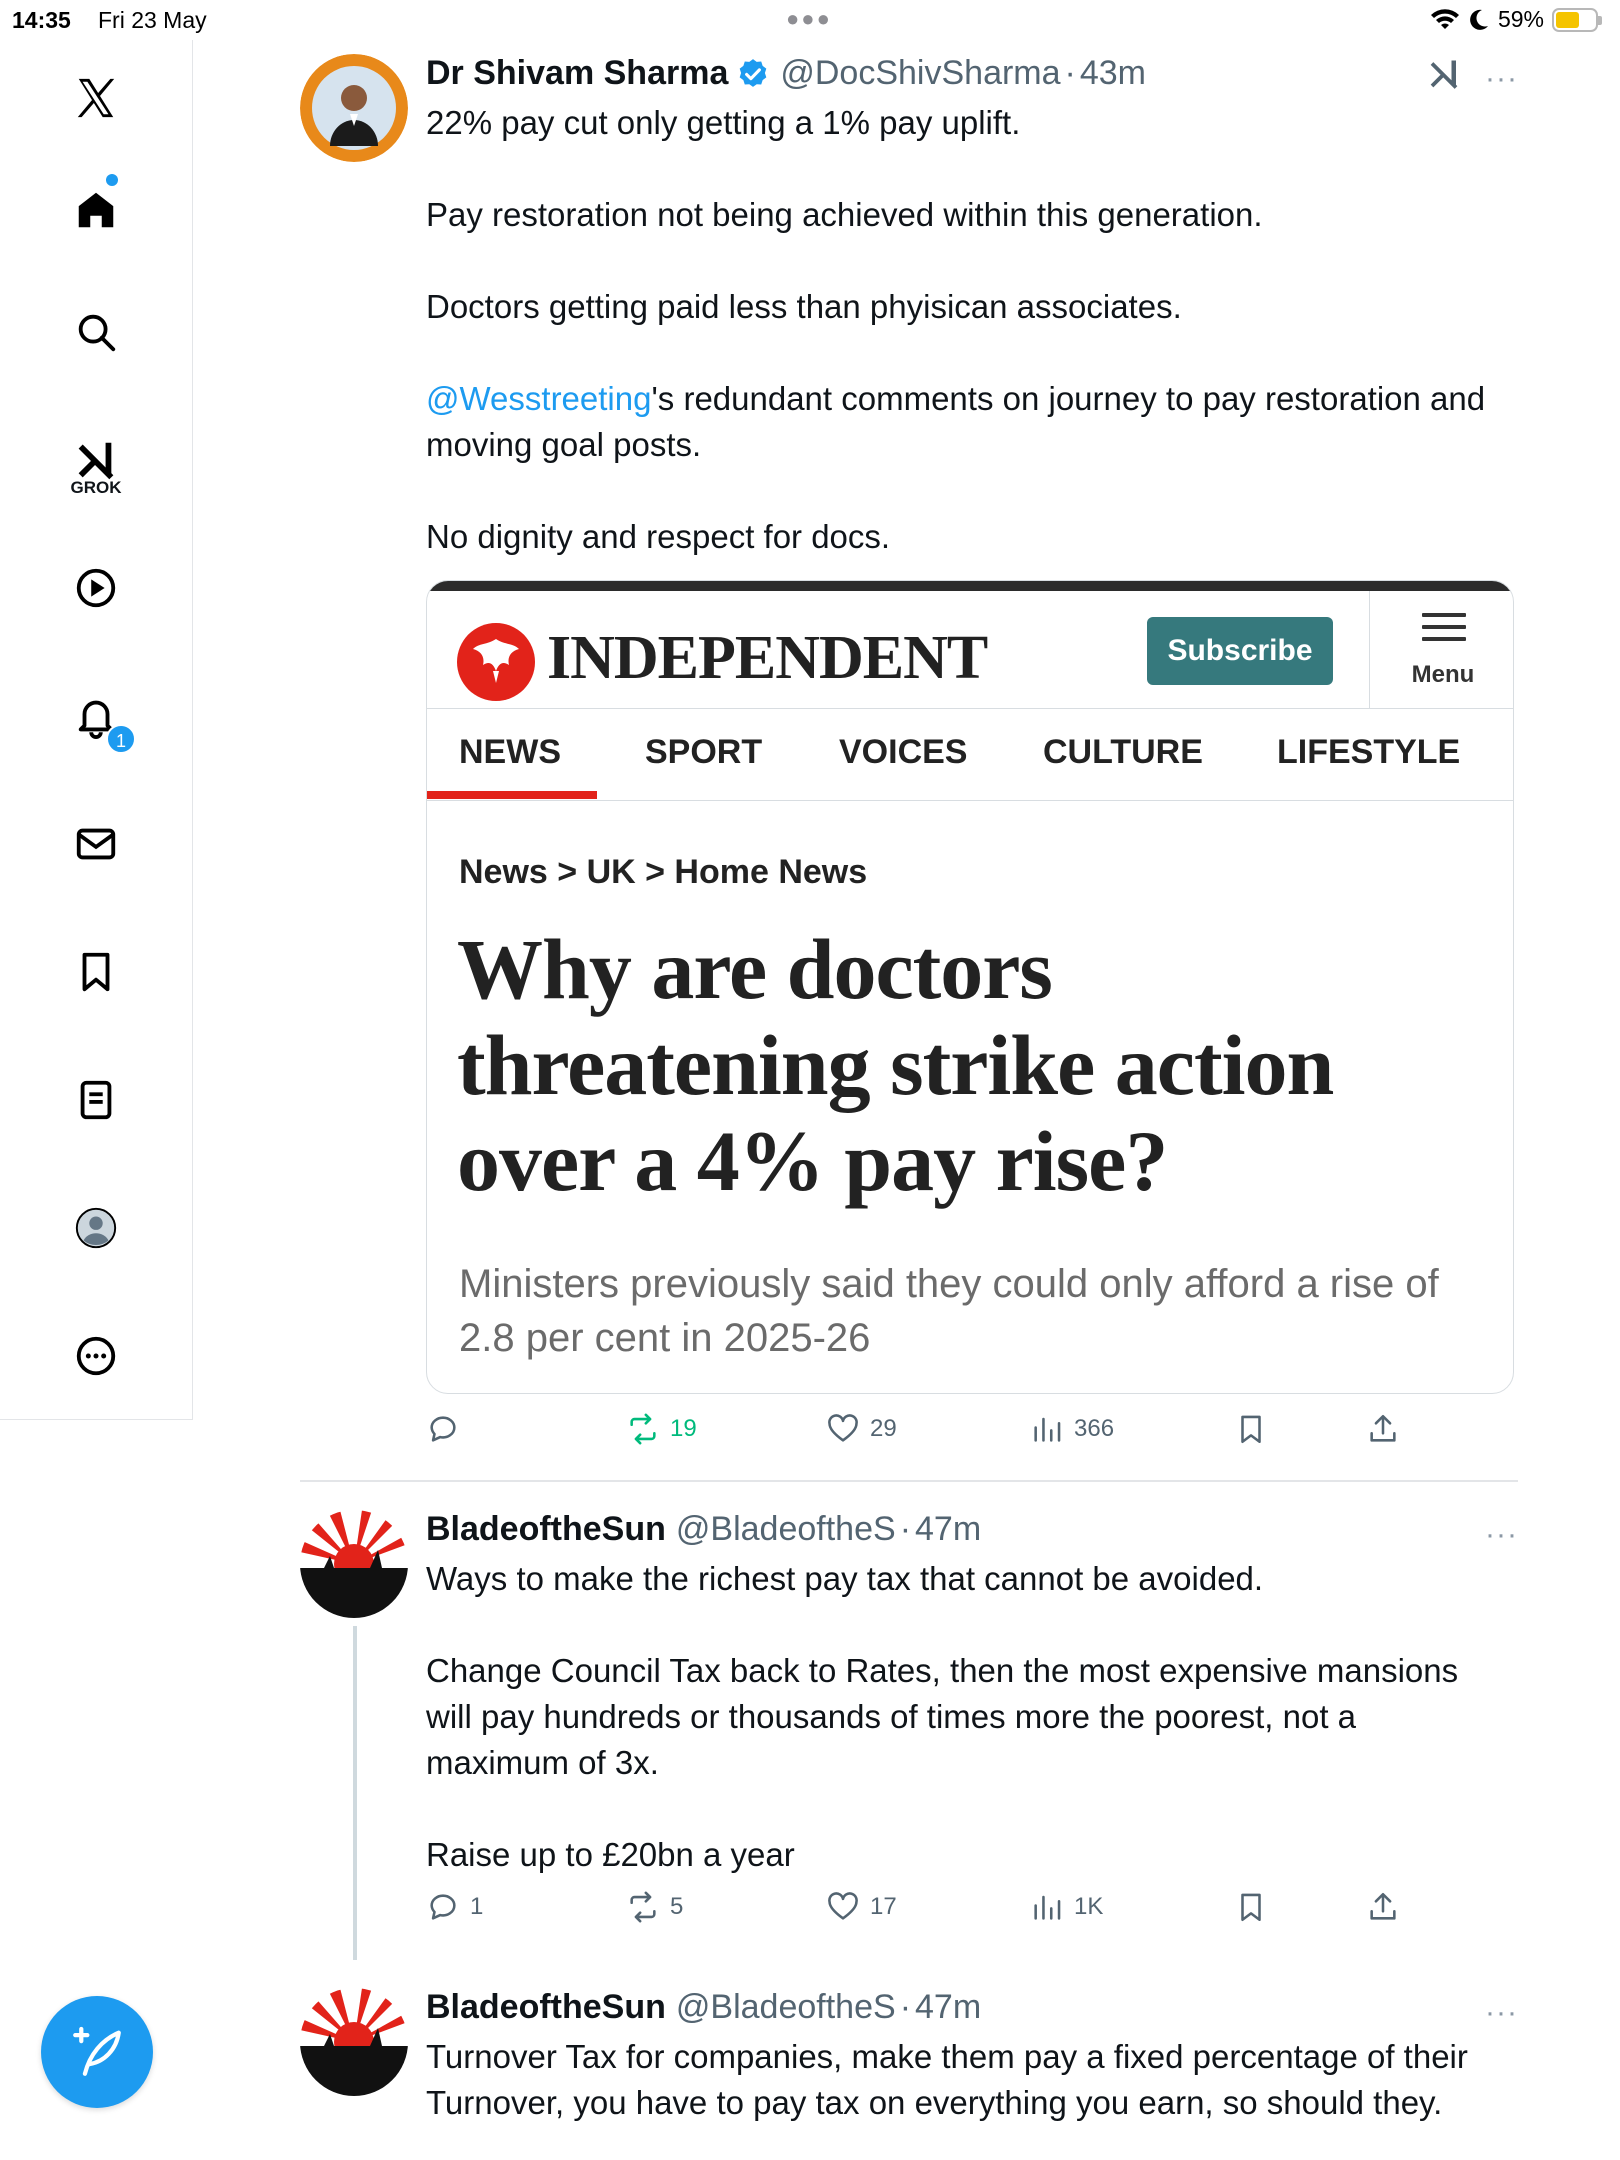 This screenshot has height=2160, width=1620. What do you see at coordinates (496, 662) in the screenshot?
I see `eagle-logo-icon` at bounding box center [496, 662].